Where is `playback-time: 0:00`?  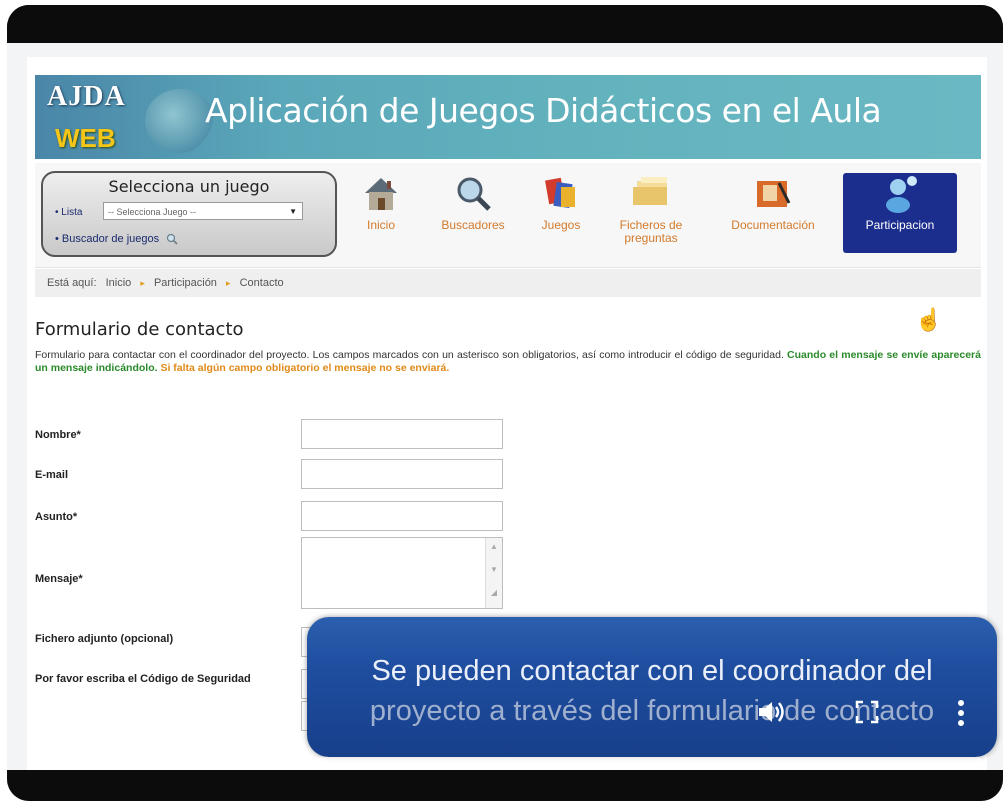 playback-time: 0:00 is located at coordinates (133, 710).